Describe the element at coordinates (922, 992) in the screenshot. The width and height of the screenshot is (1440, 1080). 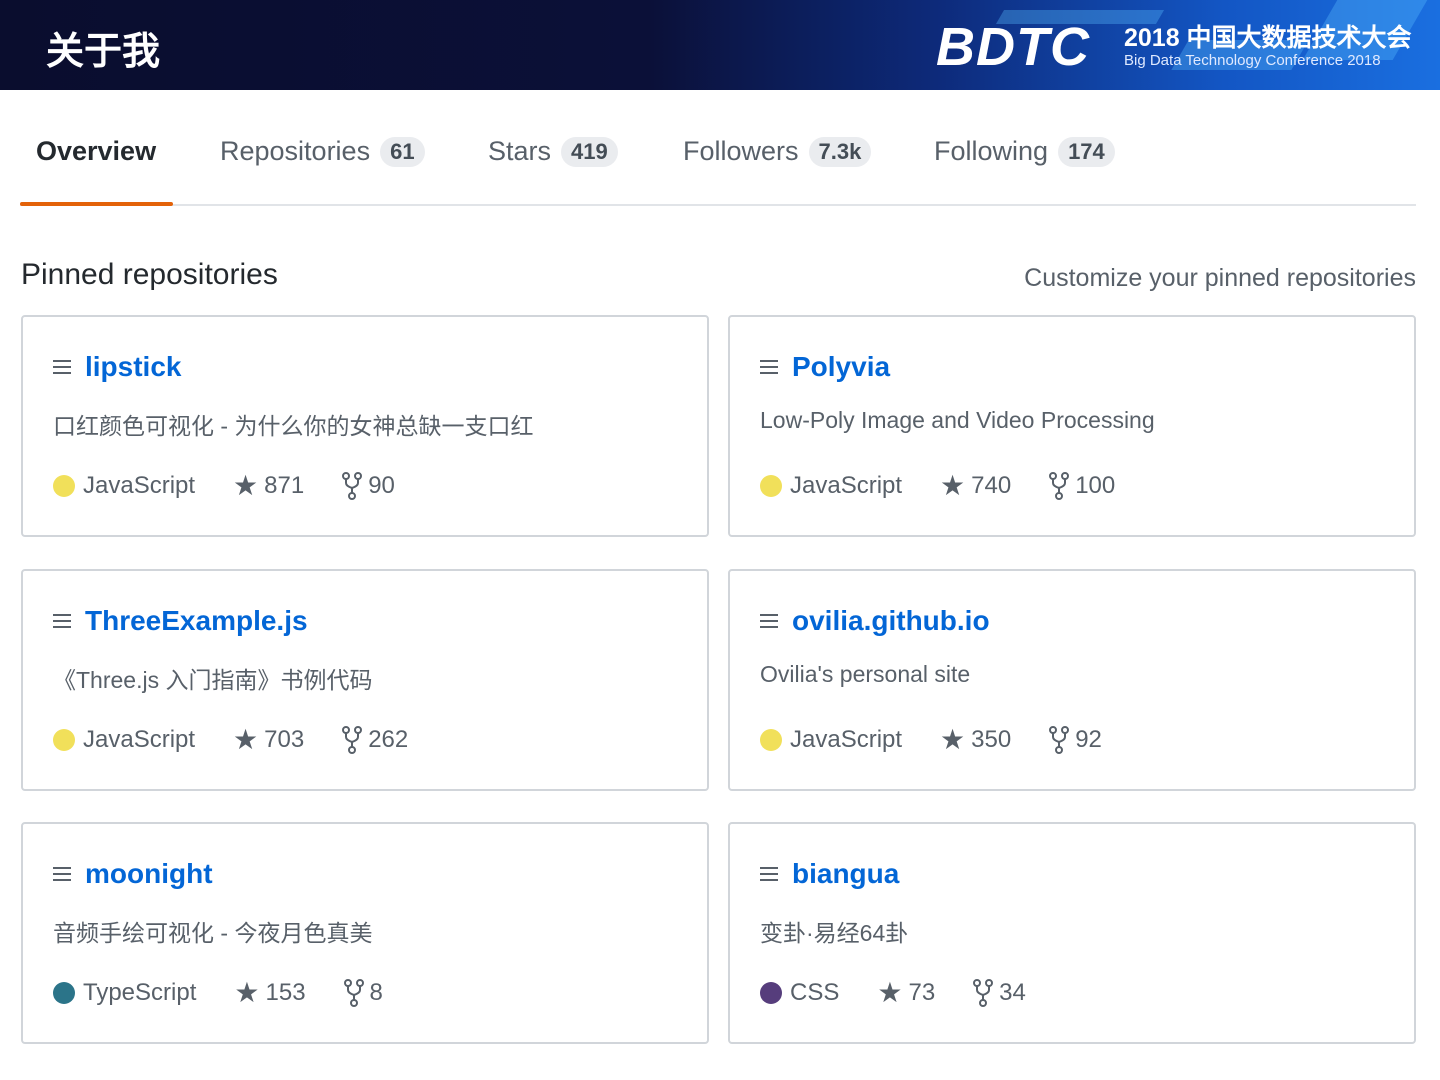
I see `star-count: 73` at that location.